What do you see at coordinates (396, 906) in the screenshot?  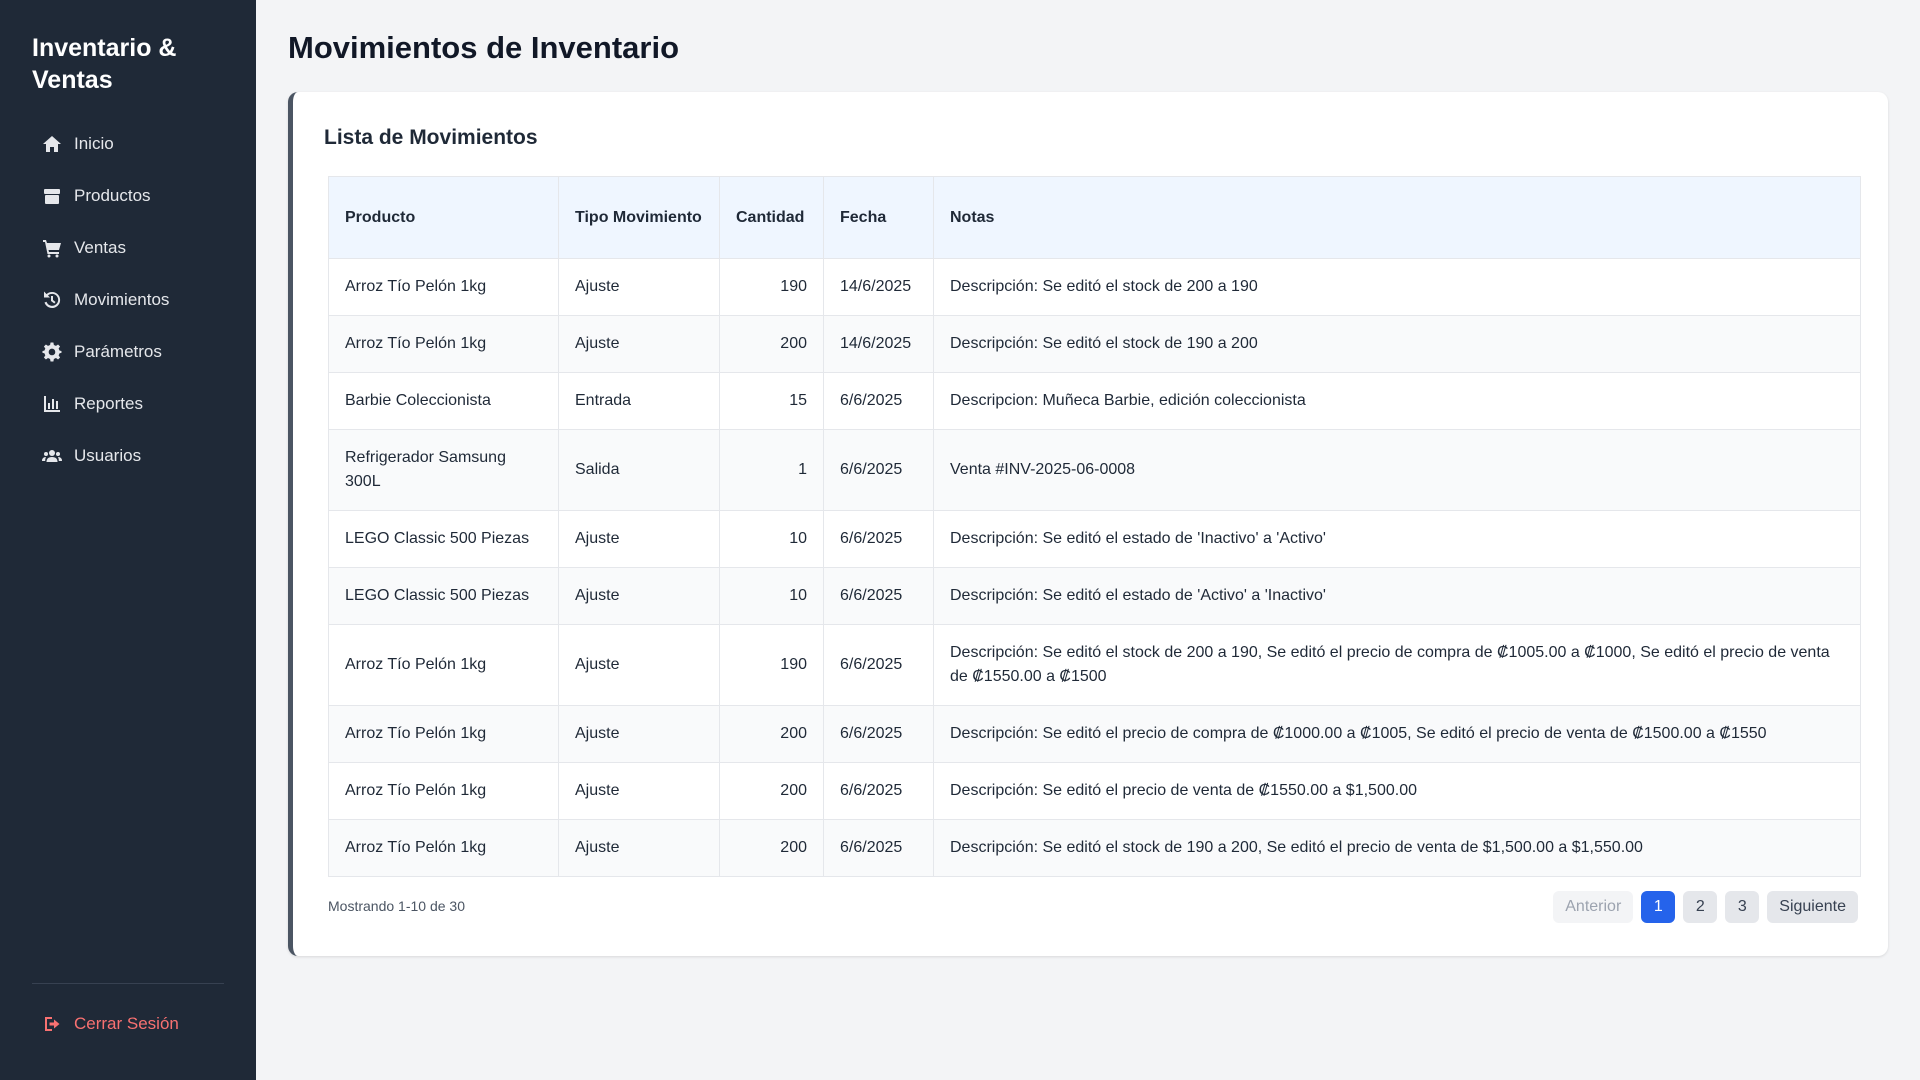 I see `pagination-summary: Mostrando 1-10 de 30` at bounding box center [396, 906].